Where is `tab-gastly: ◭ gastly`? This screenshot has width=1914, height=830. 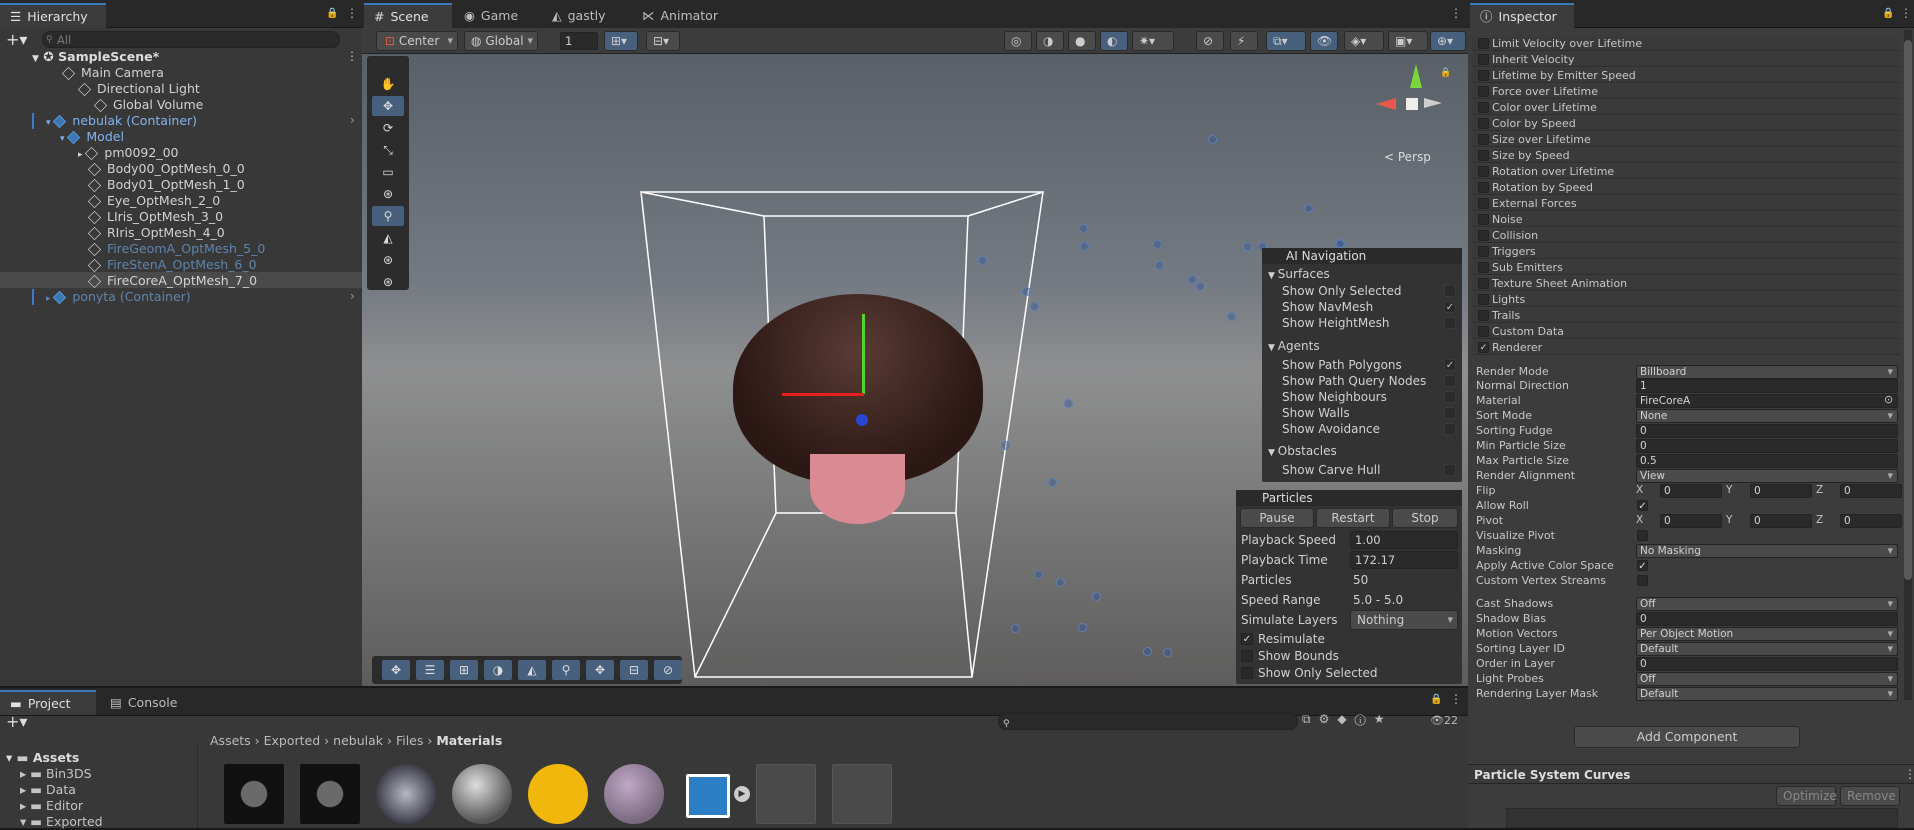 tab-gastly: ◭ gastly is located at coordinates (579, 15).